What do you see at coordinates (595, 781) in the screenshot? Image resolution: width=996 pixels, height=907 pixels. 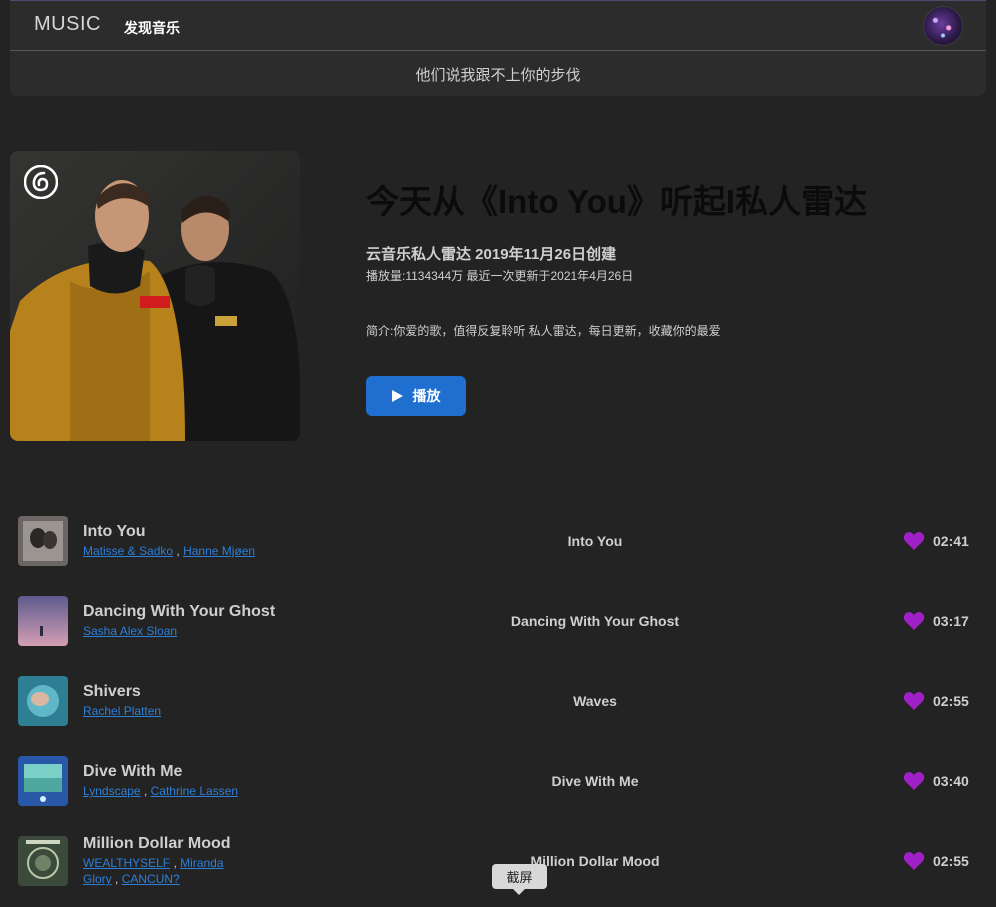 I see `song-album: Dive With Me` at bounding box center [595, 781].